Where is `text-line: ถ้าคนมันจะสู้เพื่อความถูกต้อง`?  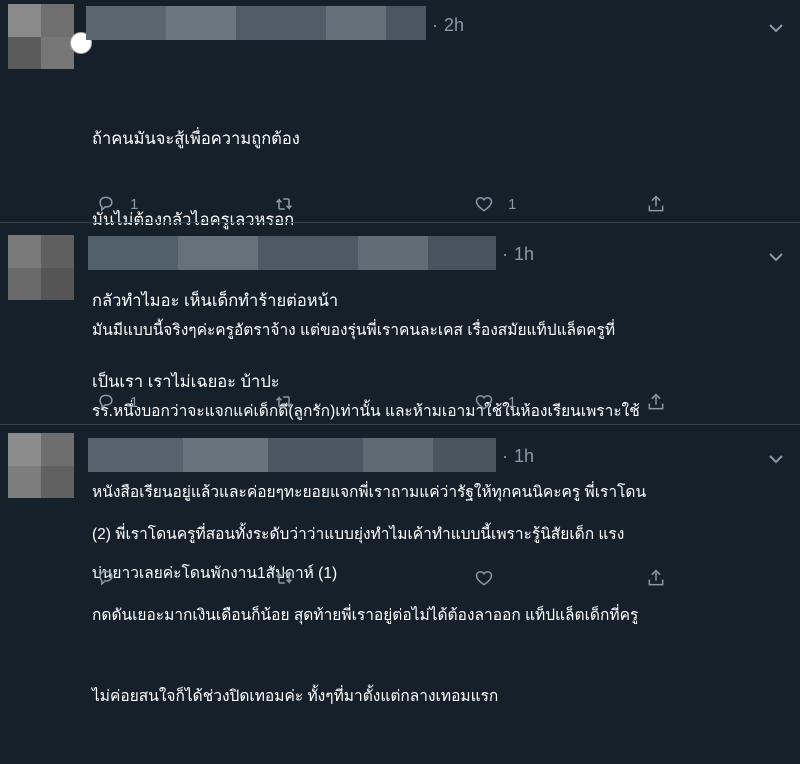 text-line: ถ้าคนมันจะสู้เพื่อความถูกต้อง is located at coordinates (196, 139).